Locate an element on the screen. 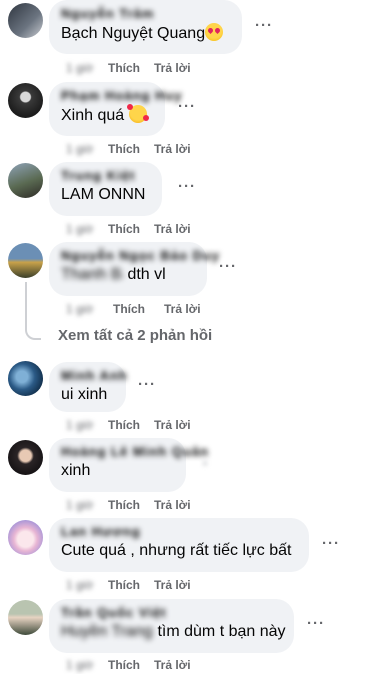 The image size is (372, 674). comment-text: Xinh quá is located at coordinates (107, 115).